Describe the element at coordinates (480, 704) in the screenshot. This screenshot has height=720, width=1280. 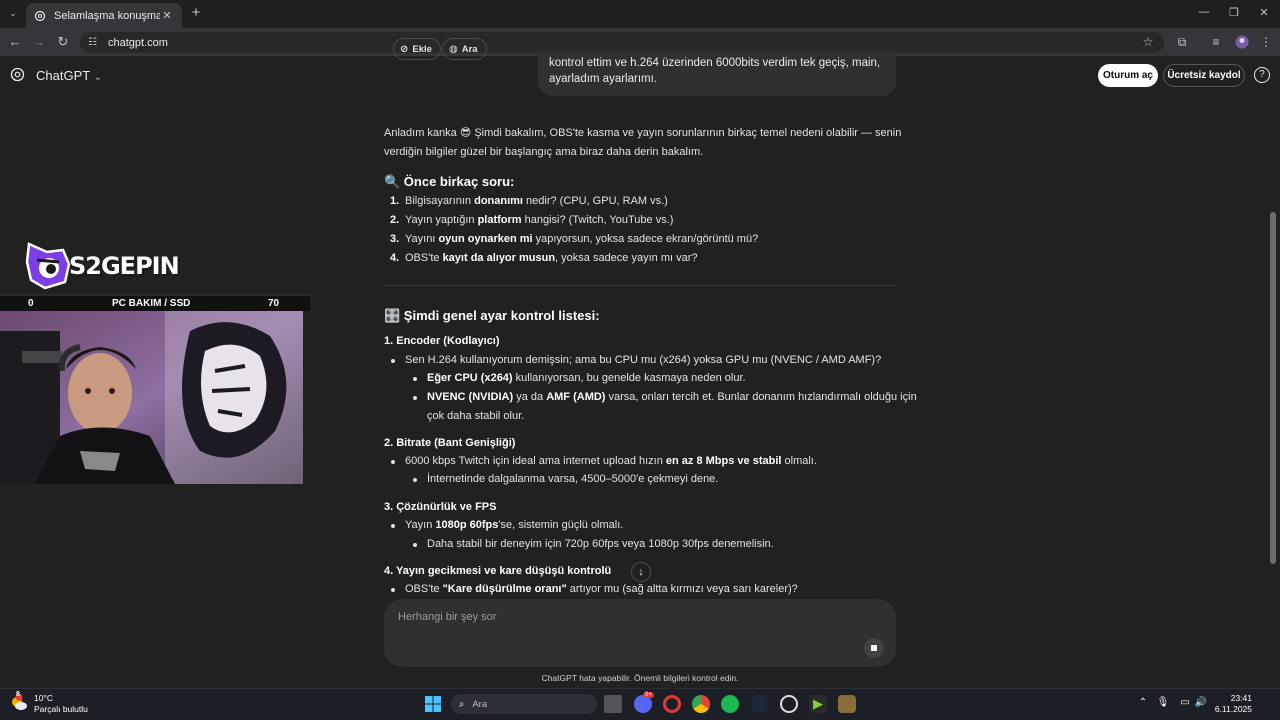
I see `taskbar-search-placeholder: Ara` at that location.